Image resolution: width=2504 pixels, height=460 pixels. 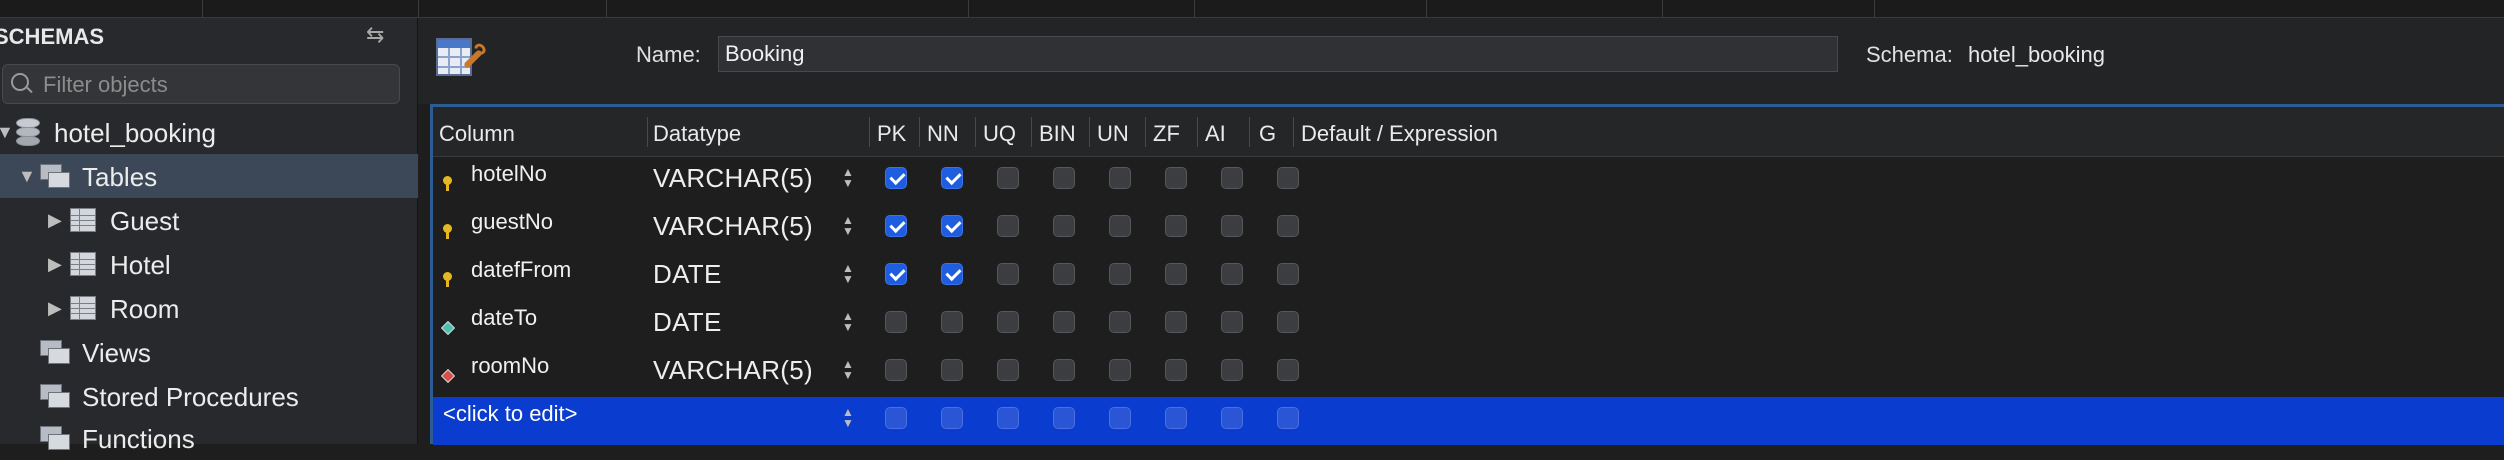 What do you see at coordinates (1166, 134) in the screenshot?
I see `header-zf: ZF` at bounding box center [1166, 134].